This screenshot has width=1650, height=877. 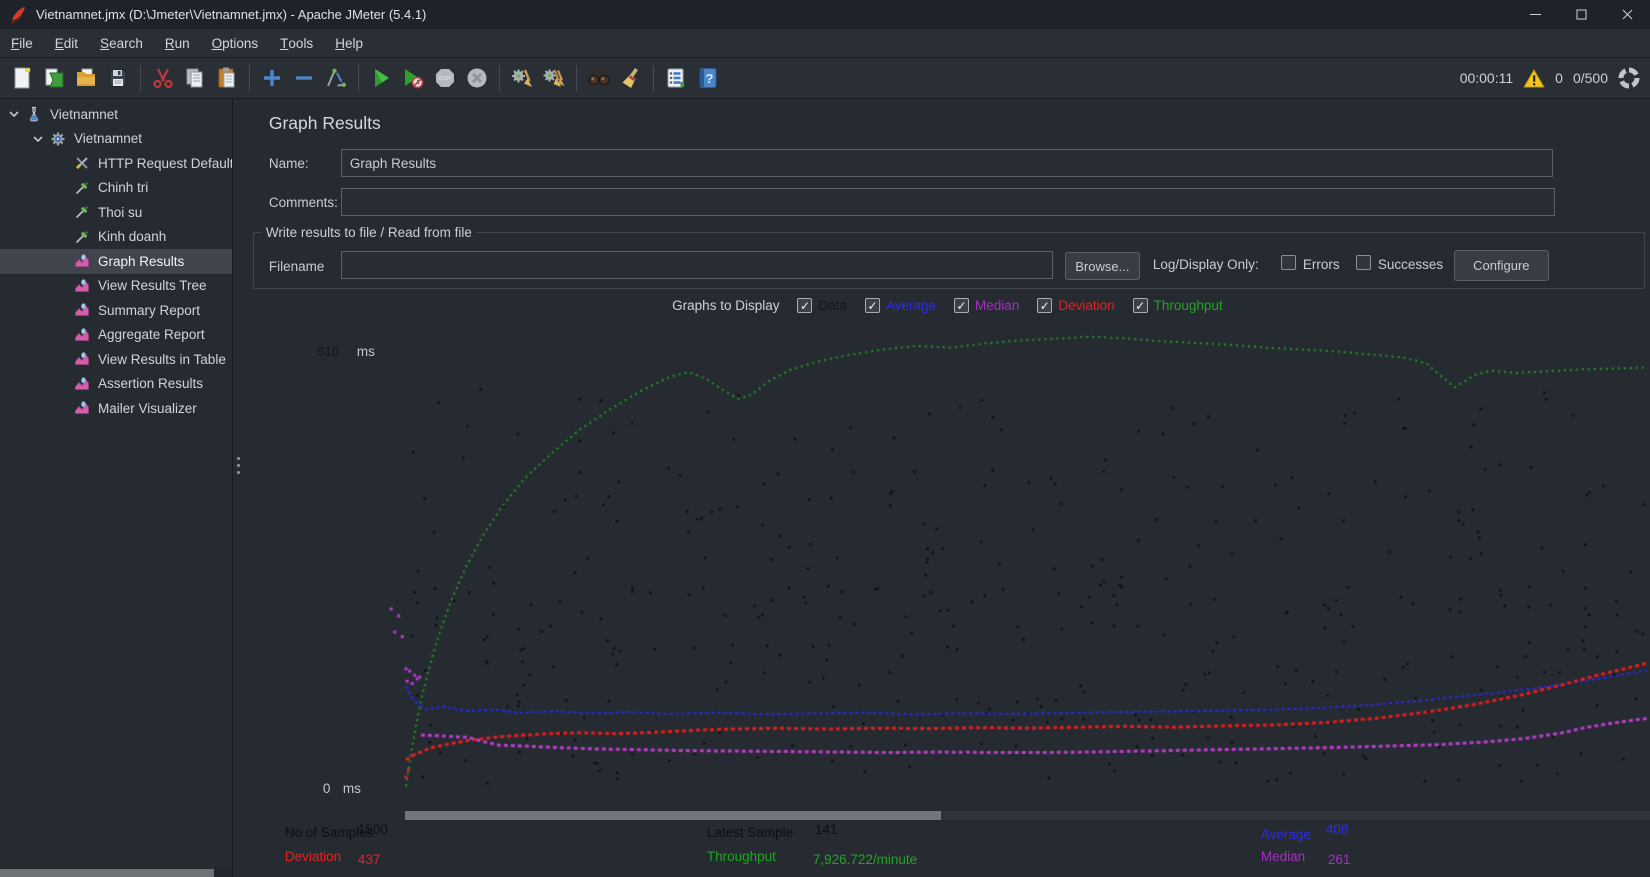 What do you see at coordinates (116, 335) in the screenshot?
I see `tree-item-aggregate-report: Aggregate Report` at bounding box center [116, 335].